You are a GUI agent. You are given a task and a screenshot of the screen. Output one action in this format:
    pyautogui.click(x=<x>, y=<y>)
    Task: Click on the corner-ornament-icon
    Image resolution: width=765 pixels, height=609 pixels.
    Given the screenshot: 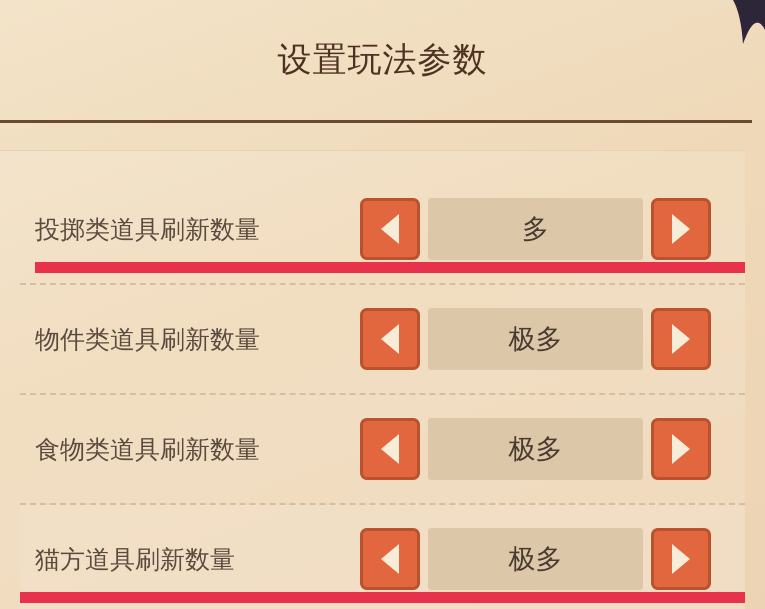 What is the action you would take?
    pyautogui.click(x=749, y=22)
    